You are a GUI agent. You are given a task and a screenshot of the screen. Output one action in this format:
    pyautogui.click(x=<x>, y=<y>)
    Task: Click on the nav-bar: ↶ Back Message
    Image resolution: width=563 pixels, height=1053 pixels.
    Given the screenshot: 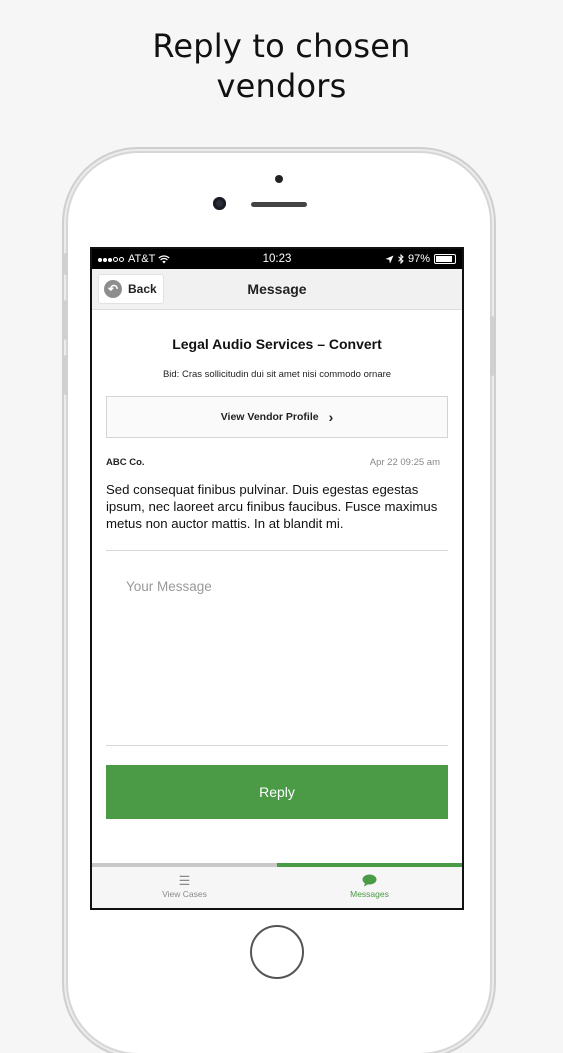 What is the action you would take?
    pyautogui.click(x=277, y=289)
    